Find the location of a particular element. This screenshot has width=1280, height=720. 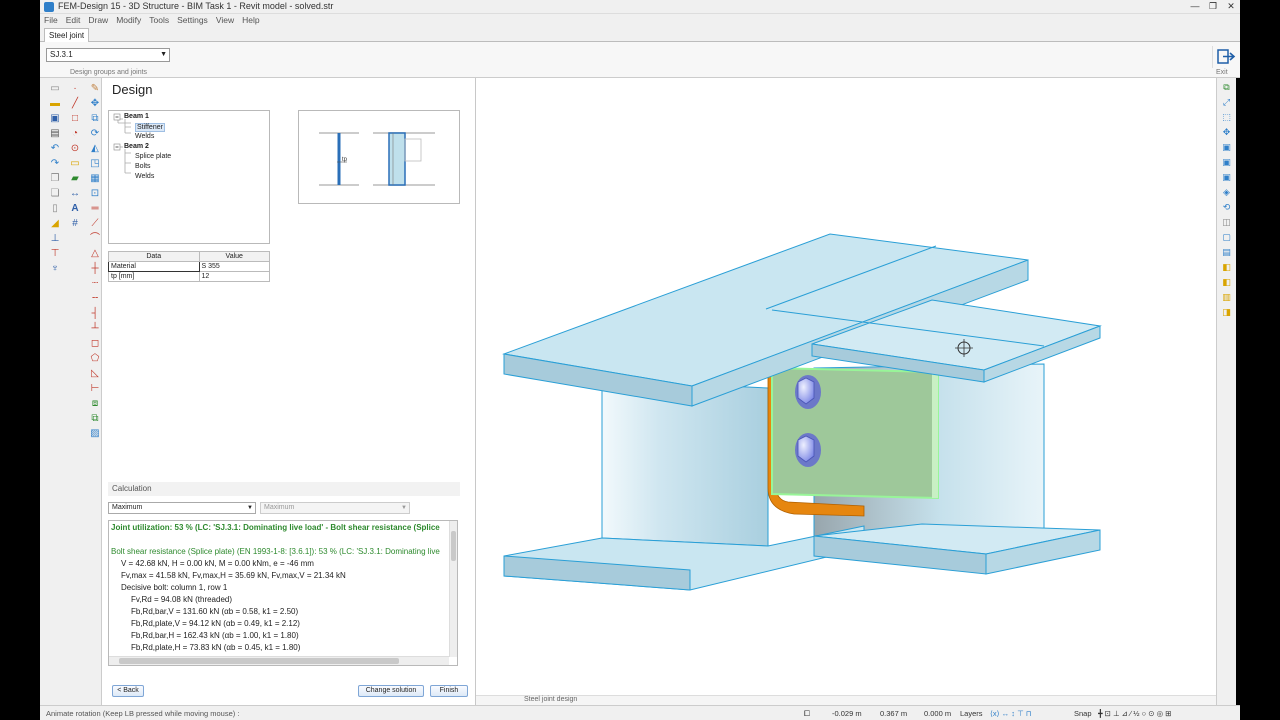

layers-button: Layers is located at coordinates (971, 713).